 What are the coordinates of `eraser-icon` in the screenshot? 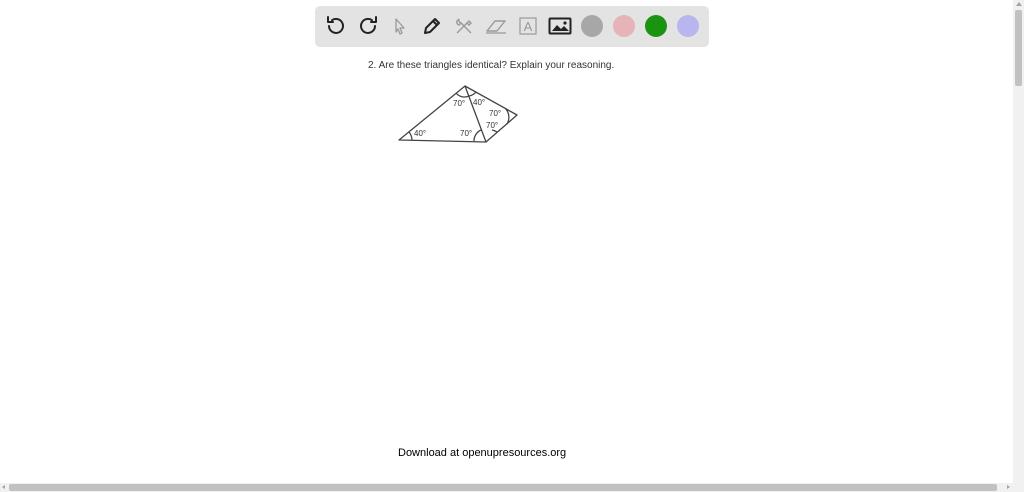 It's located at (496, 27).